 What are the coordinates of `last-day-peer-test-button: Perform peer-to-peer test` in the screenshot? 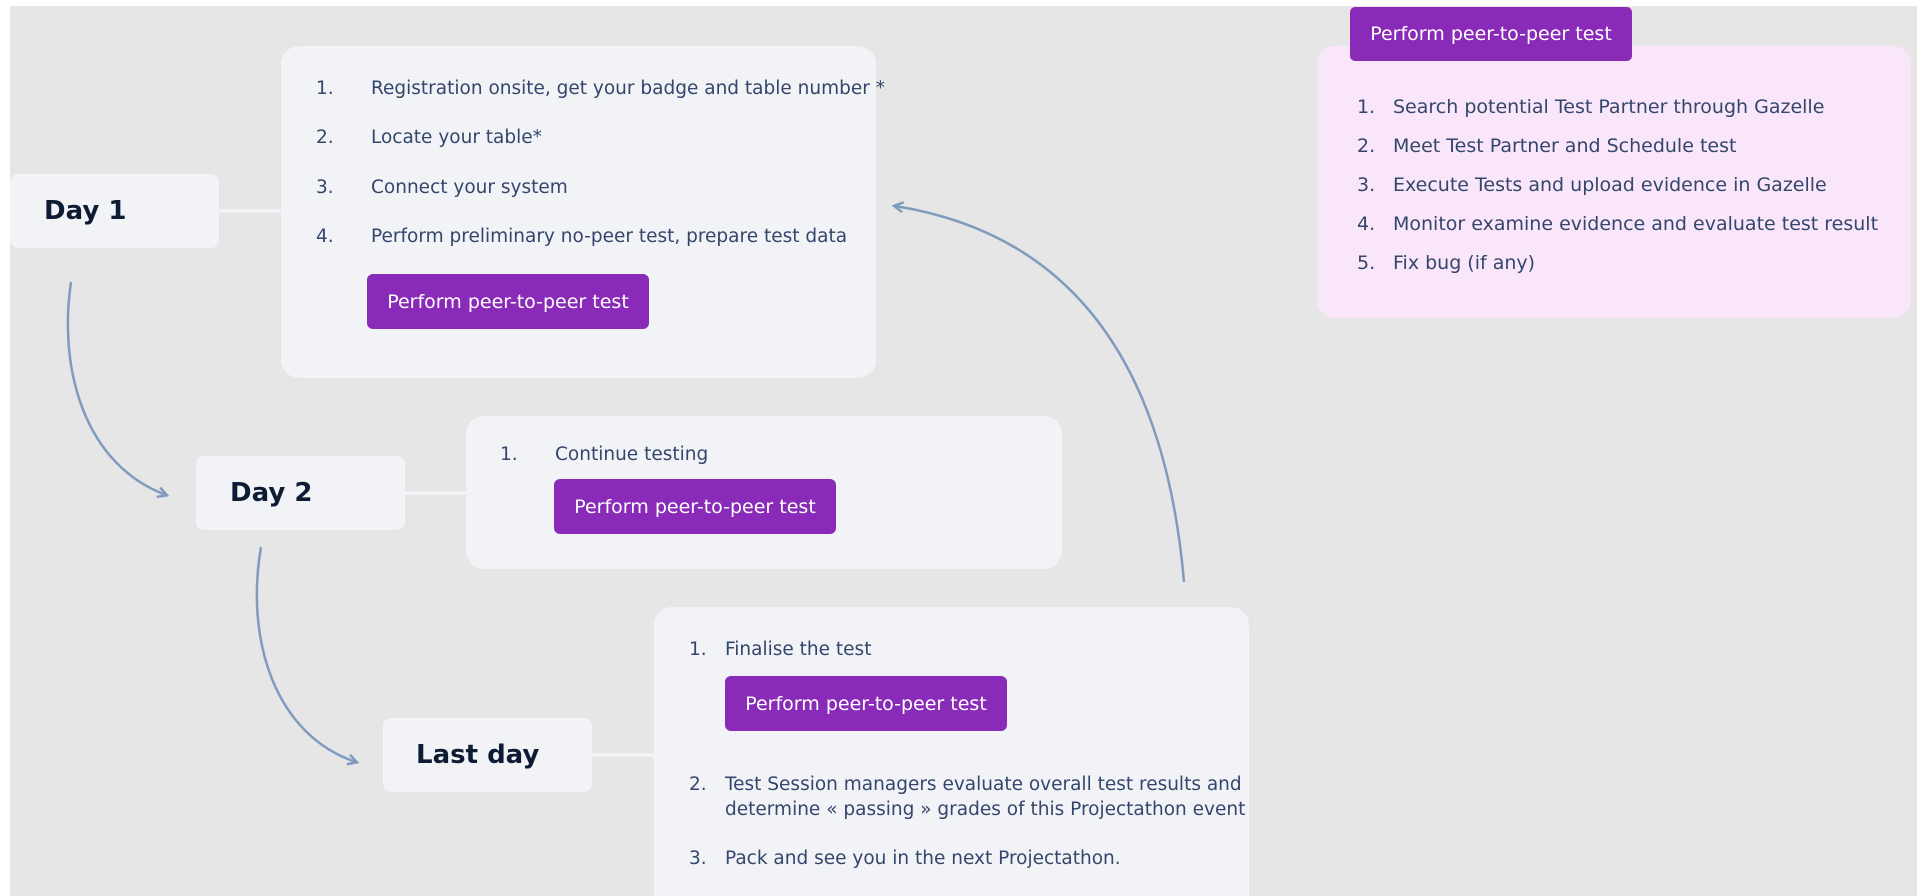 It's located at (866, 703).